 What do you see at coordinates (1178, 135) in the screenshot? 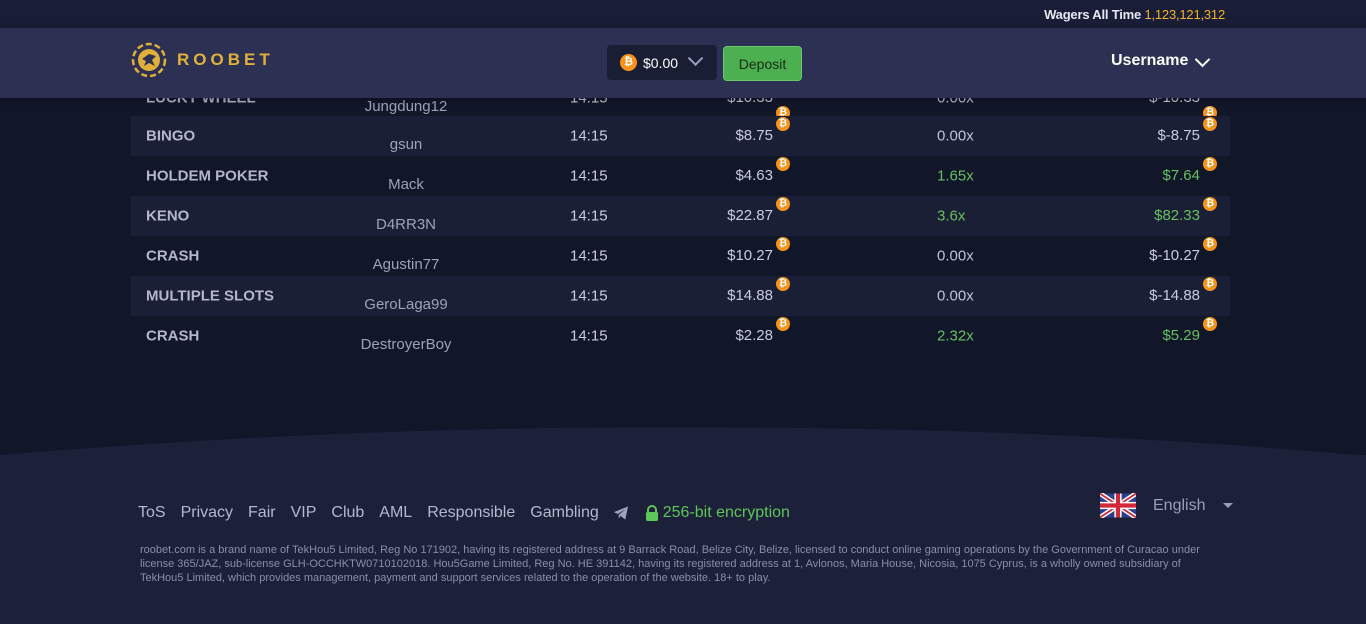
I see `payout-amount: $-8.75` at bounding box center [1178, 135].